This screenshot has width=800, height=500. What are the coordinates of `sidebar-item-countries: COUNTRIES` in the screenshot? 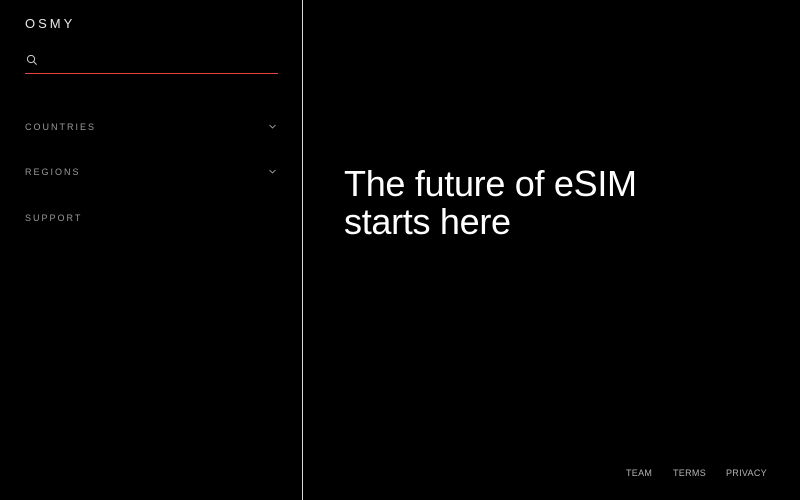 It's located at (151, 127).